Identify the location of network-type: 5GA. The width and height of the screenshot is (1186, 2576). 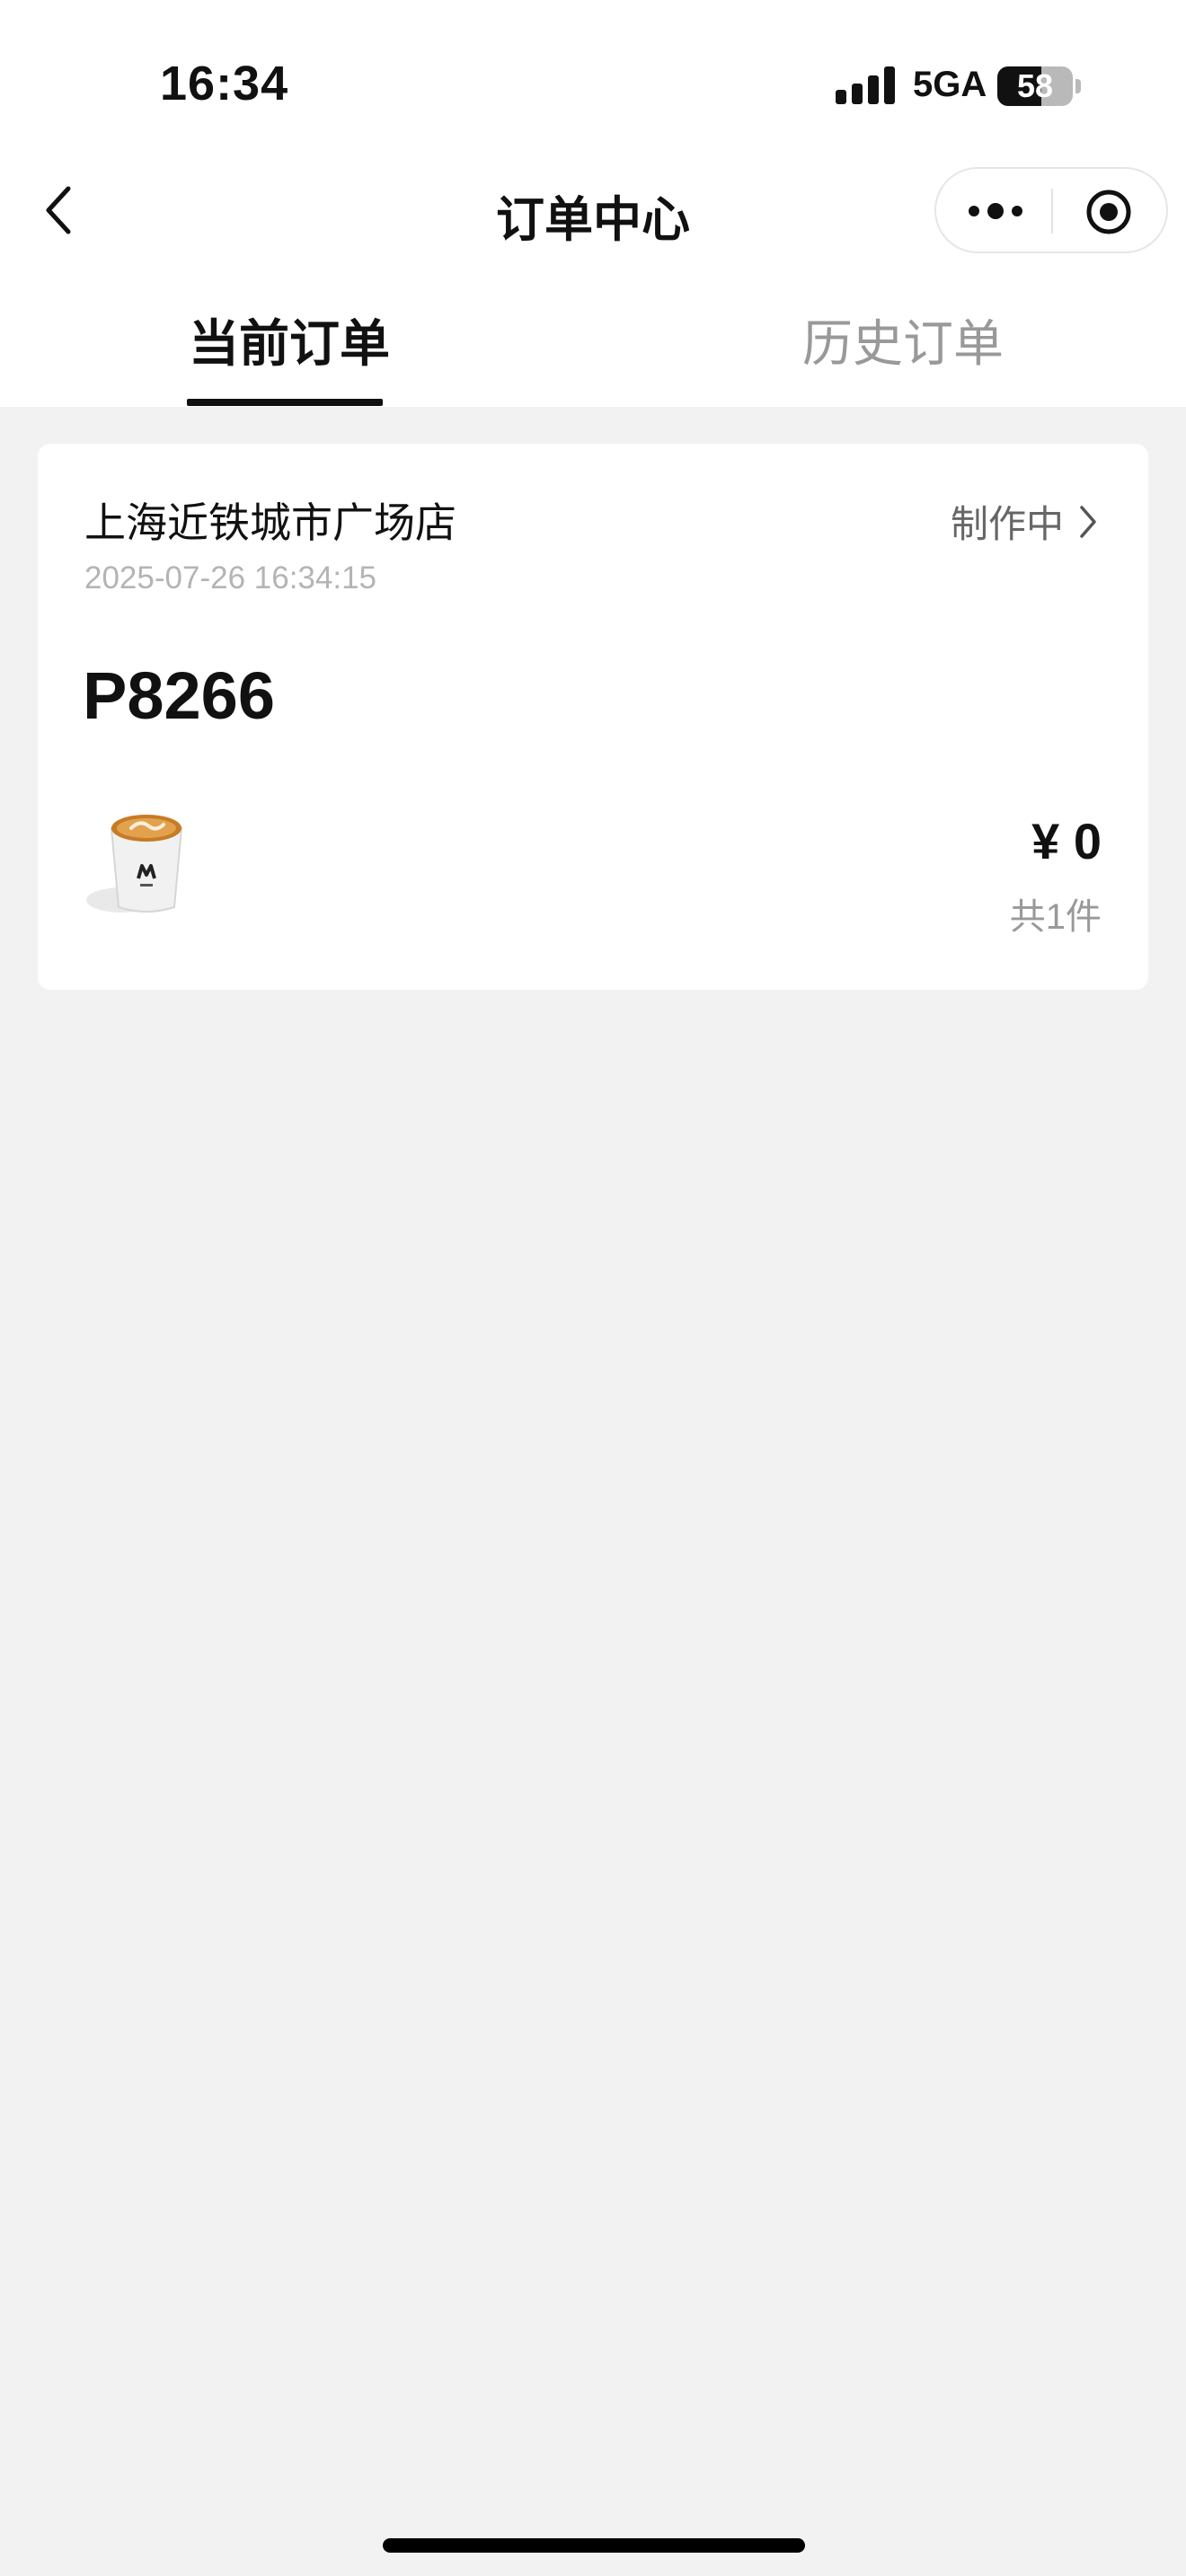
(950, 84).